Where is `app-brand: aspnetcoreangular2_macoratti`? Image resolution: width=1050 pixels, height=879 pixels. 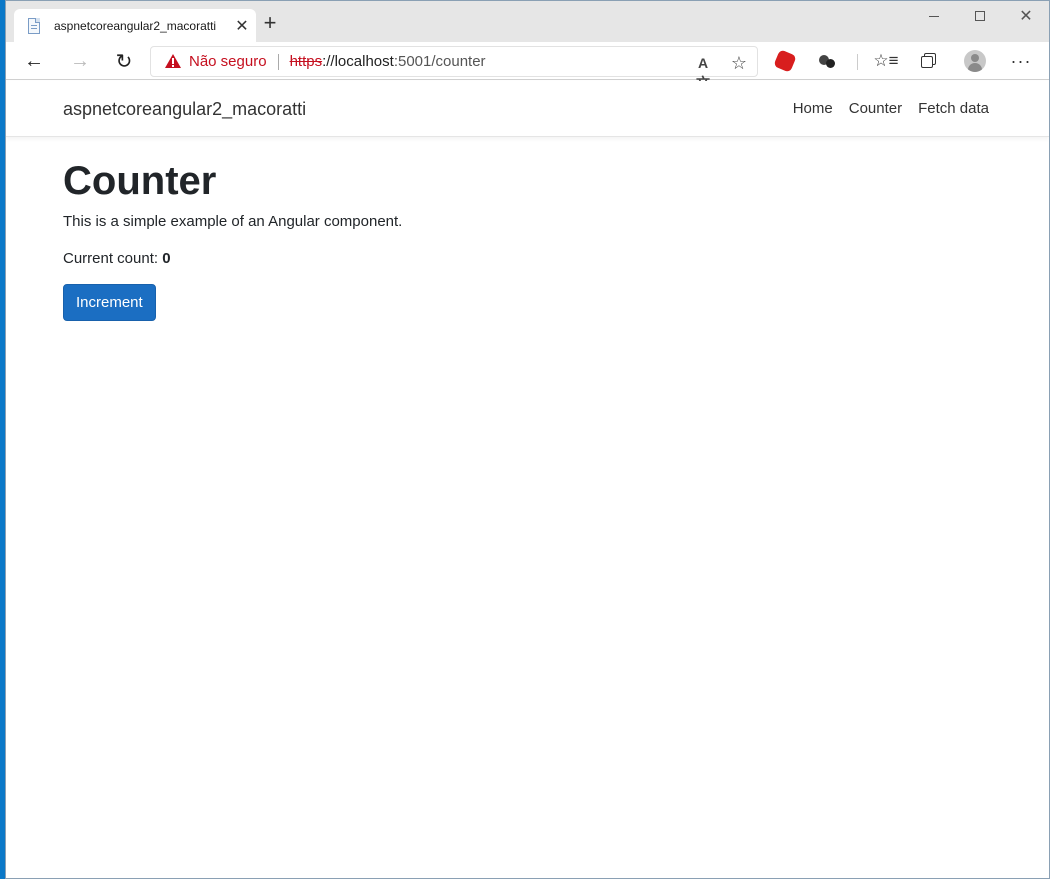
app-brand: aspnetcoreangular2_macoratti is located at coordinates (184, 109).